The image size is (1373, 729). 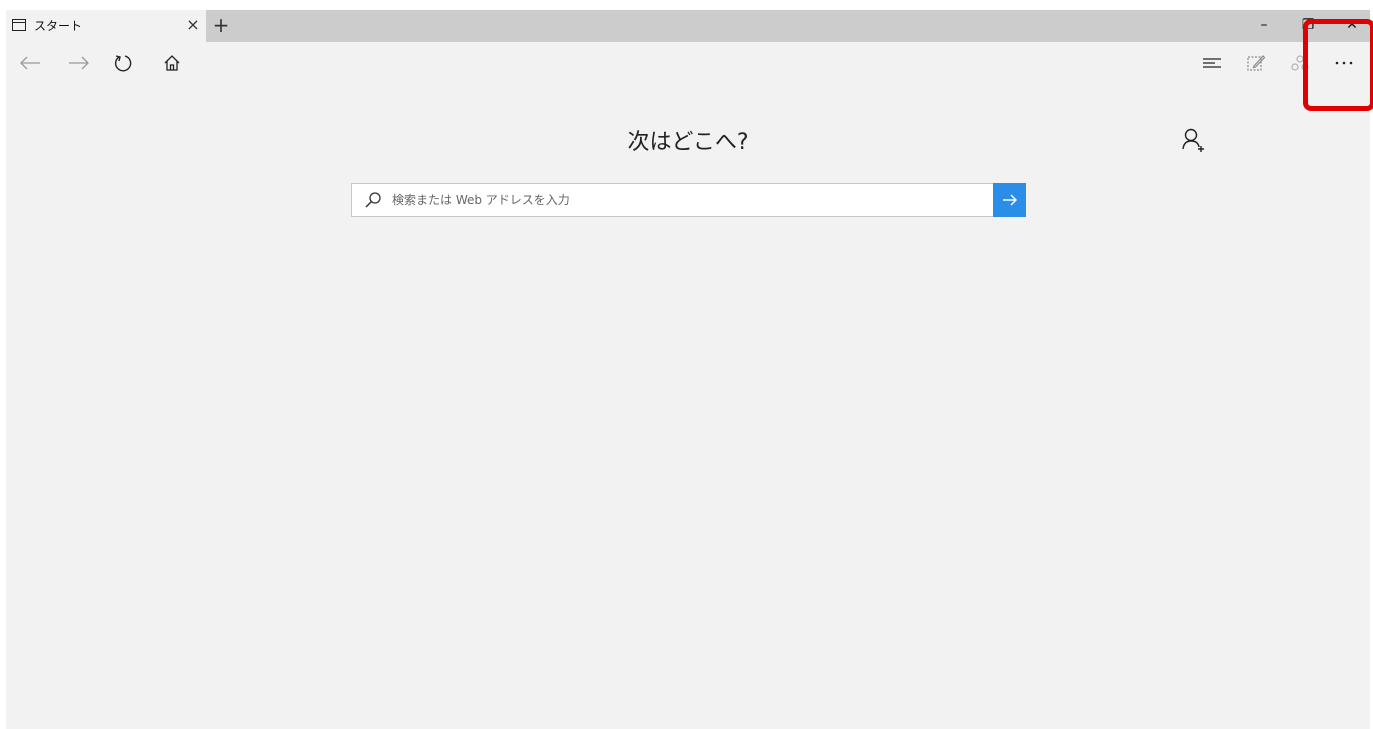 What do you see at coordinates (688, 63) in the screenshot?
I see `navigation-bar` at bounding box center [688, 63].